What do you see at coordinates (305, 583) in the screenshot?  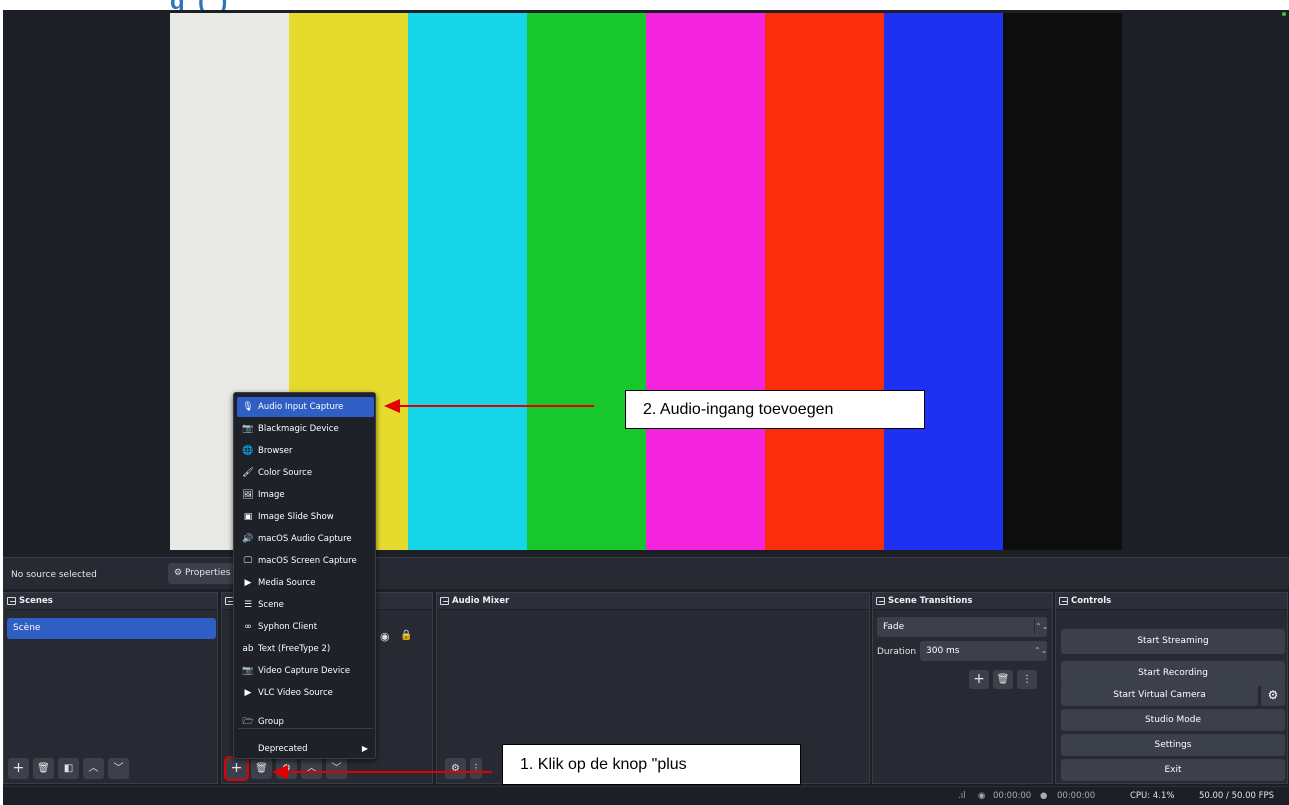 I see `menu-item: ▶ Media Source` at bounding box center [305, 583].